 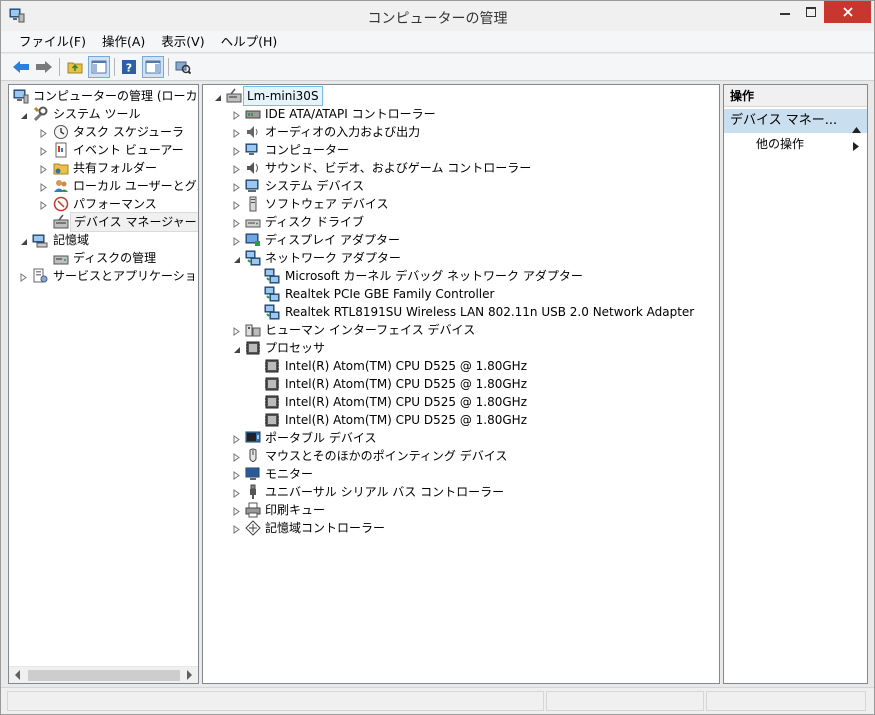 I want to click on submenu-arrow-icon, so click(x=856, y=147).